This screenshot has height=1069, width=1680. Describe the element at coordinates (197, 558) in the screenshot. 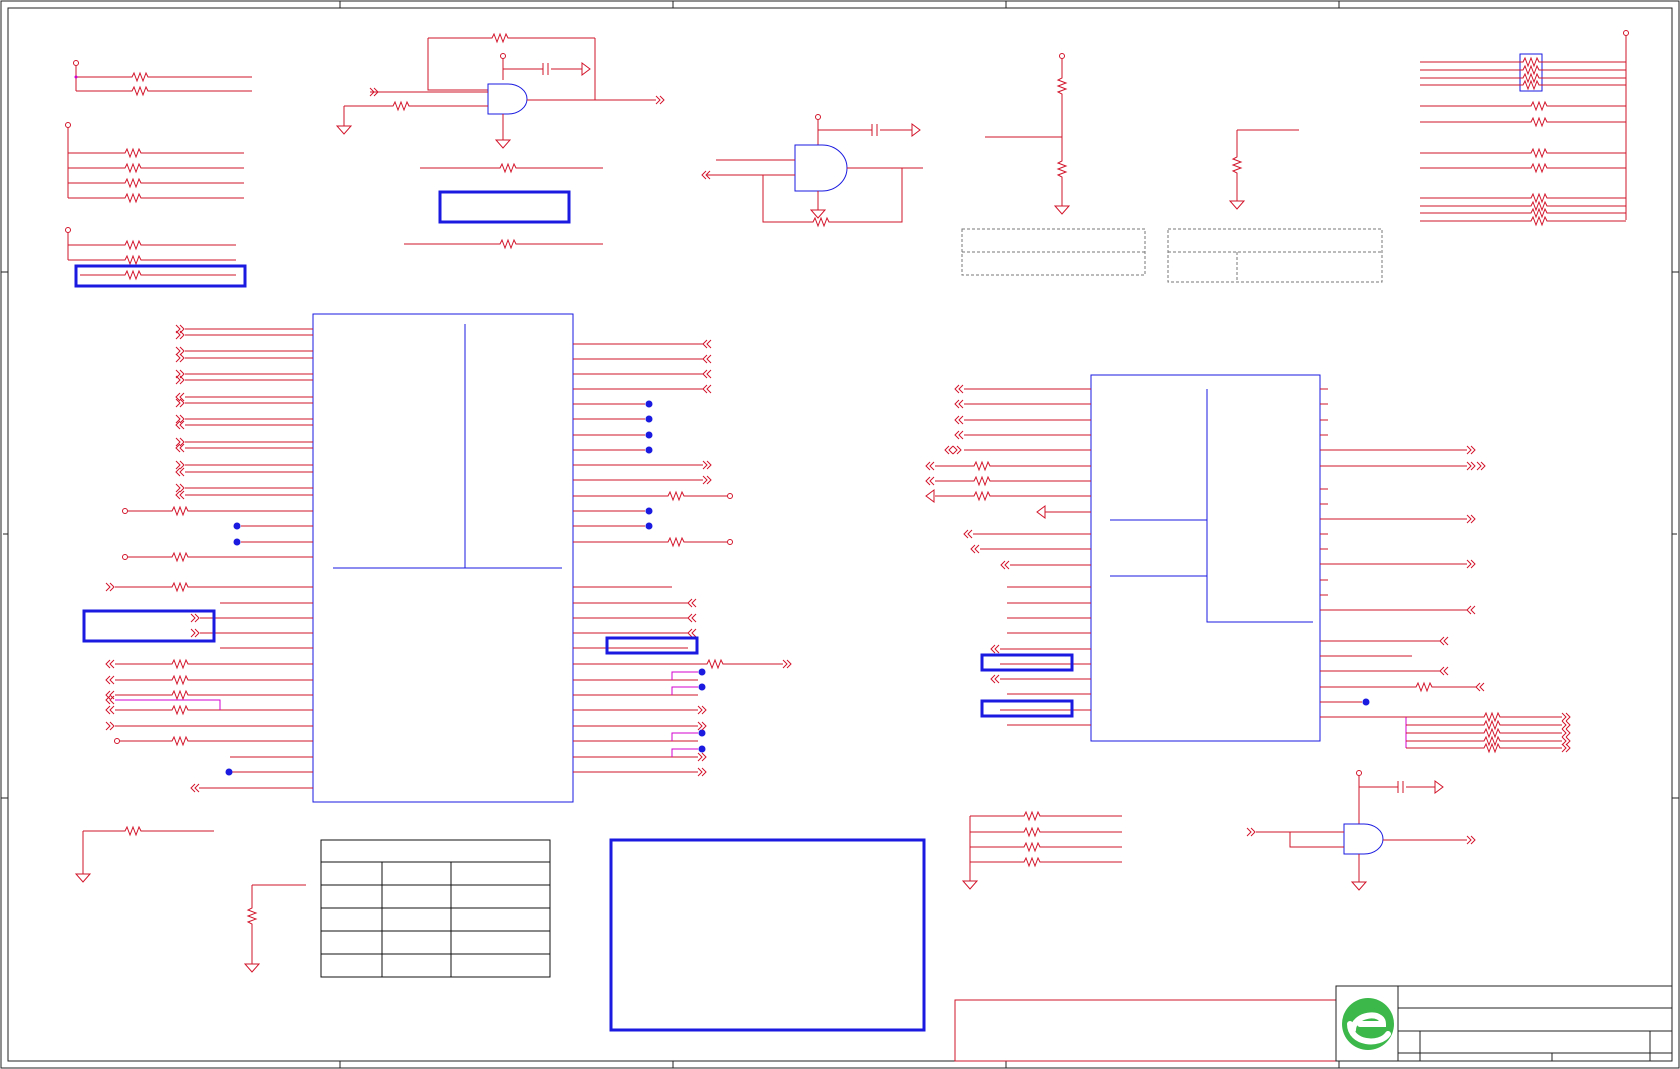

I see `ic-left-input-pins` at that location.